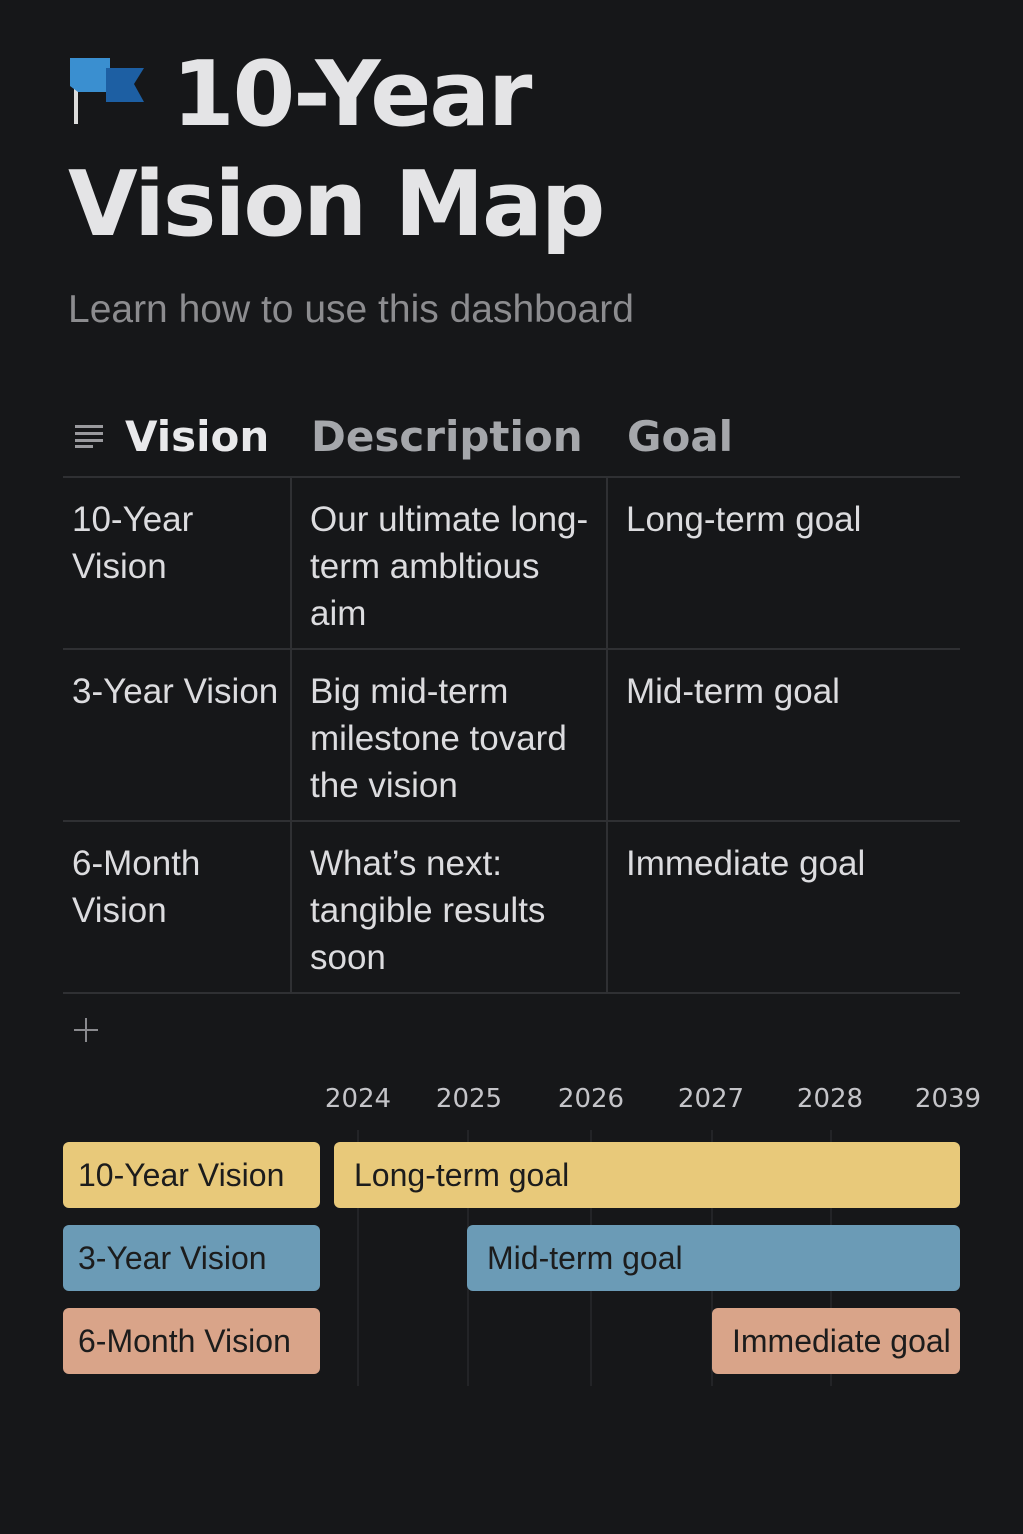  What do you see at coordinates (450, 907) in the screenshot?
I see `description-cell: What’s next: tangible results soon` at bounding box center [450, 907].